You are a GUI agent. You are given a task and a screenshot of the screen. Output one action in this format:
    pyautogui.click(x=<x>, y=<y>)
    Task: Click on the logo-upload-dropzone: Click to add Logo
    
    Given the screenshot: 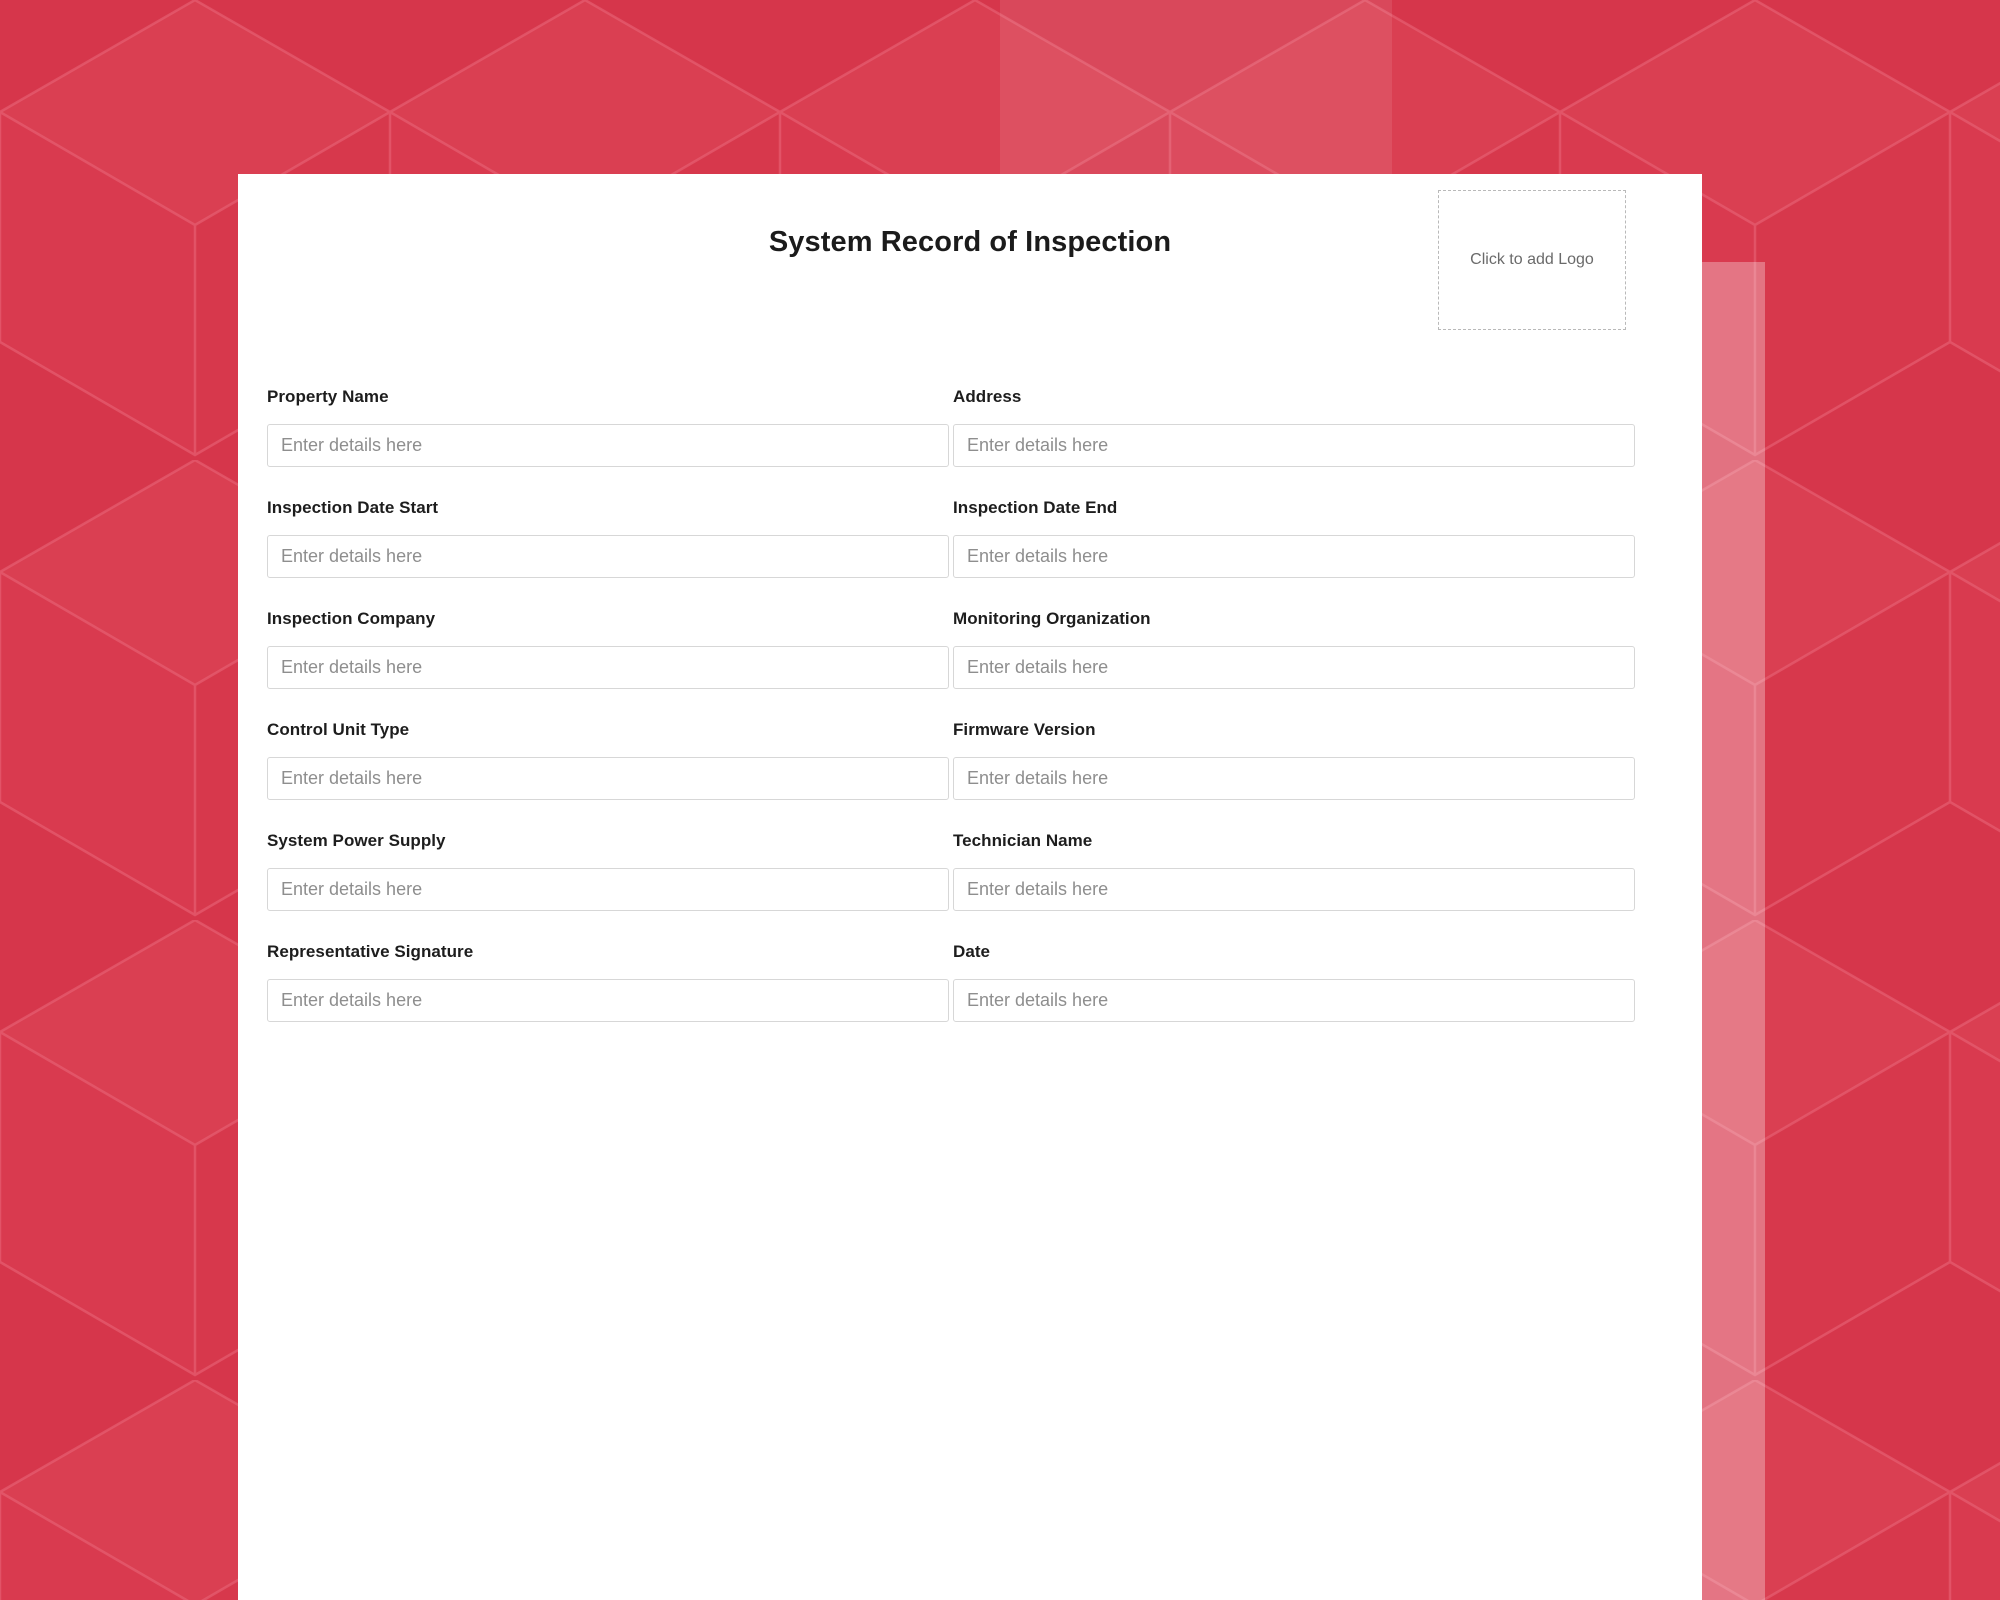 What is the action you would take?
    pyautogui.click(x=1532, y=260)
    